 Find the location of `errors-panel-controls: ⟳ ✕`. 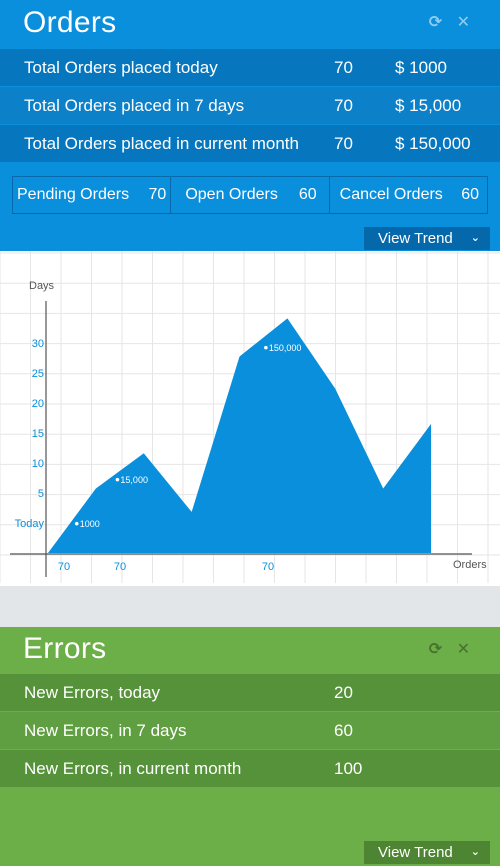

errors-panel-controls: ⟳ ✕ is located at coordinates (444, 649).